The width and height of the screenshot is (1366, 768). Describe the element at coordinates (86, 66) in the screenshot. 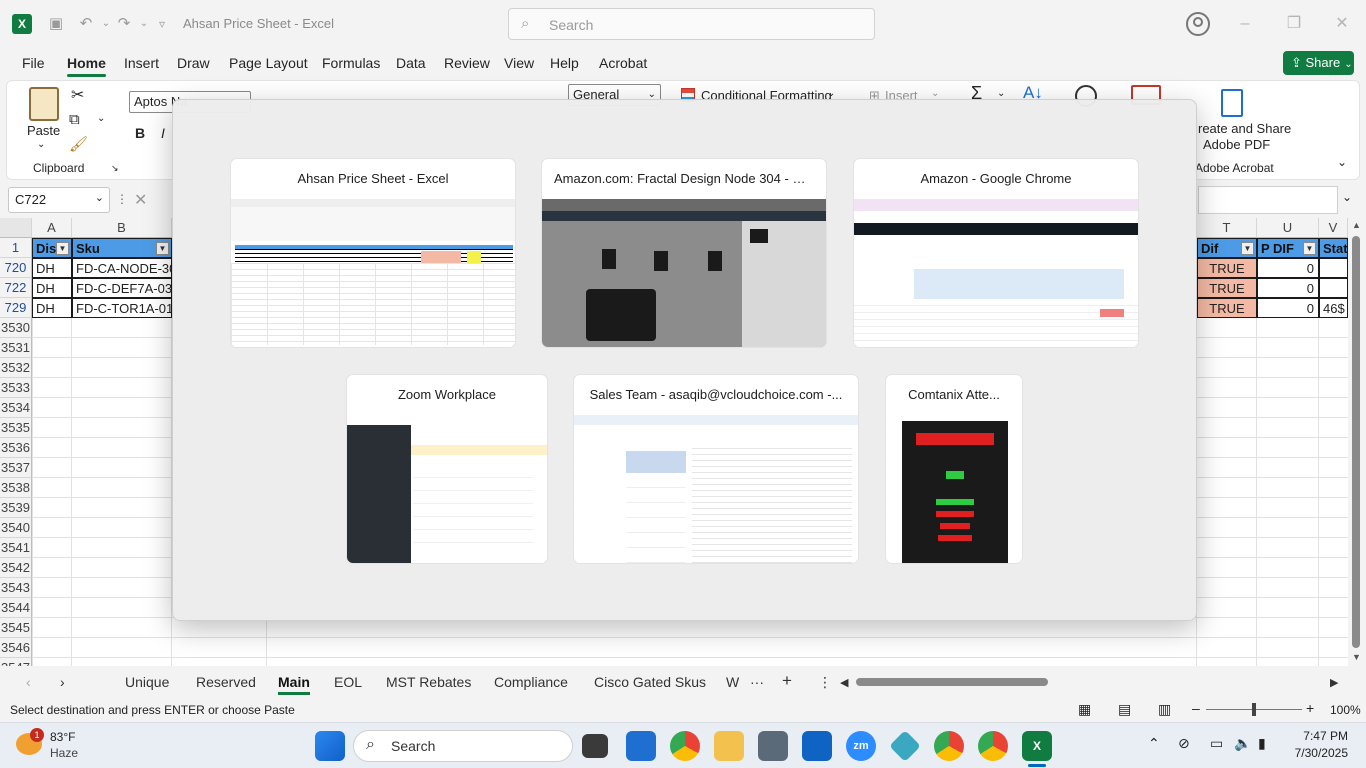

I see `tab-home: Home` at that location.